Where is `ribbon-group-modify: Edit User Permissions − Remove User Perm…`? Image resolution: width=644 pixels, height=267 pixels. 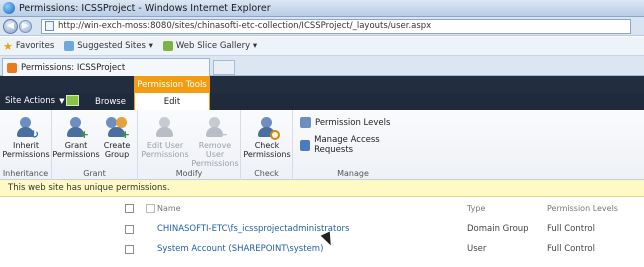
ribbon-group-modify: Edit User Permissions − Remove User Perm… is located at coordinates (189, 145).